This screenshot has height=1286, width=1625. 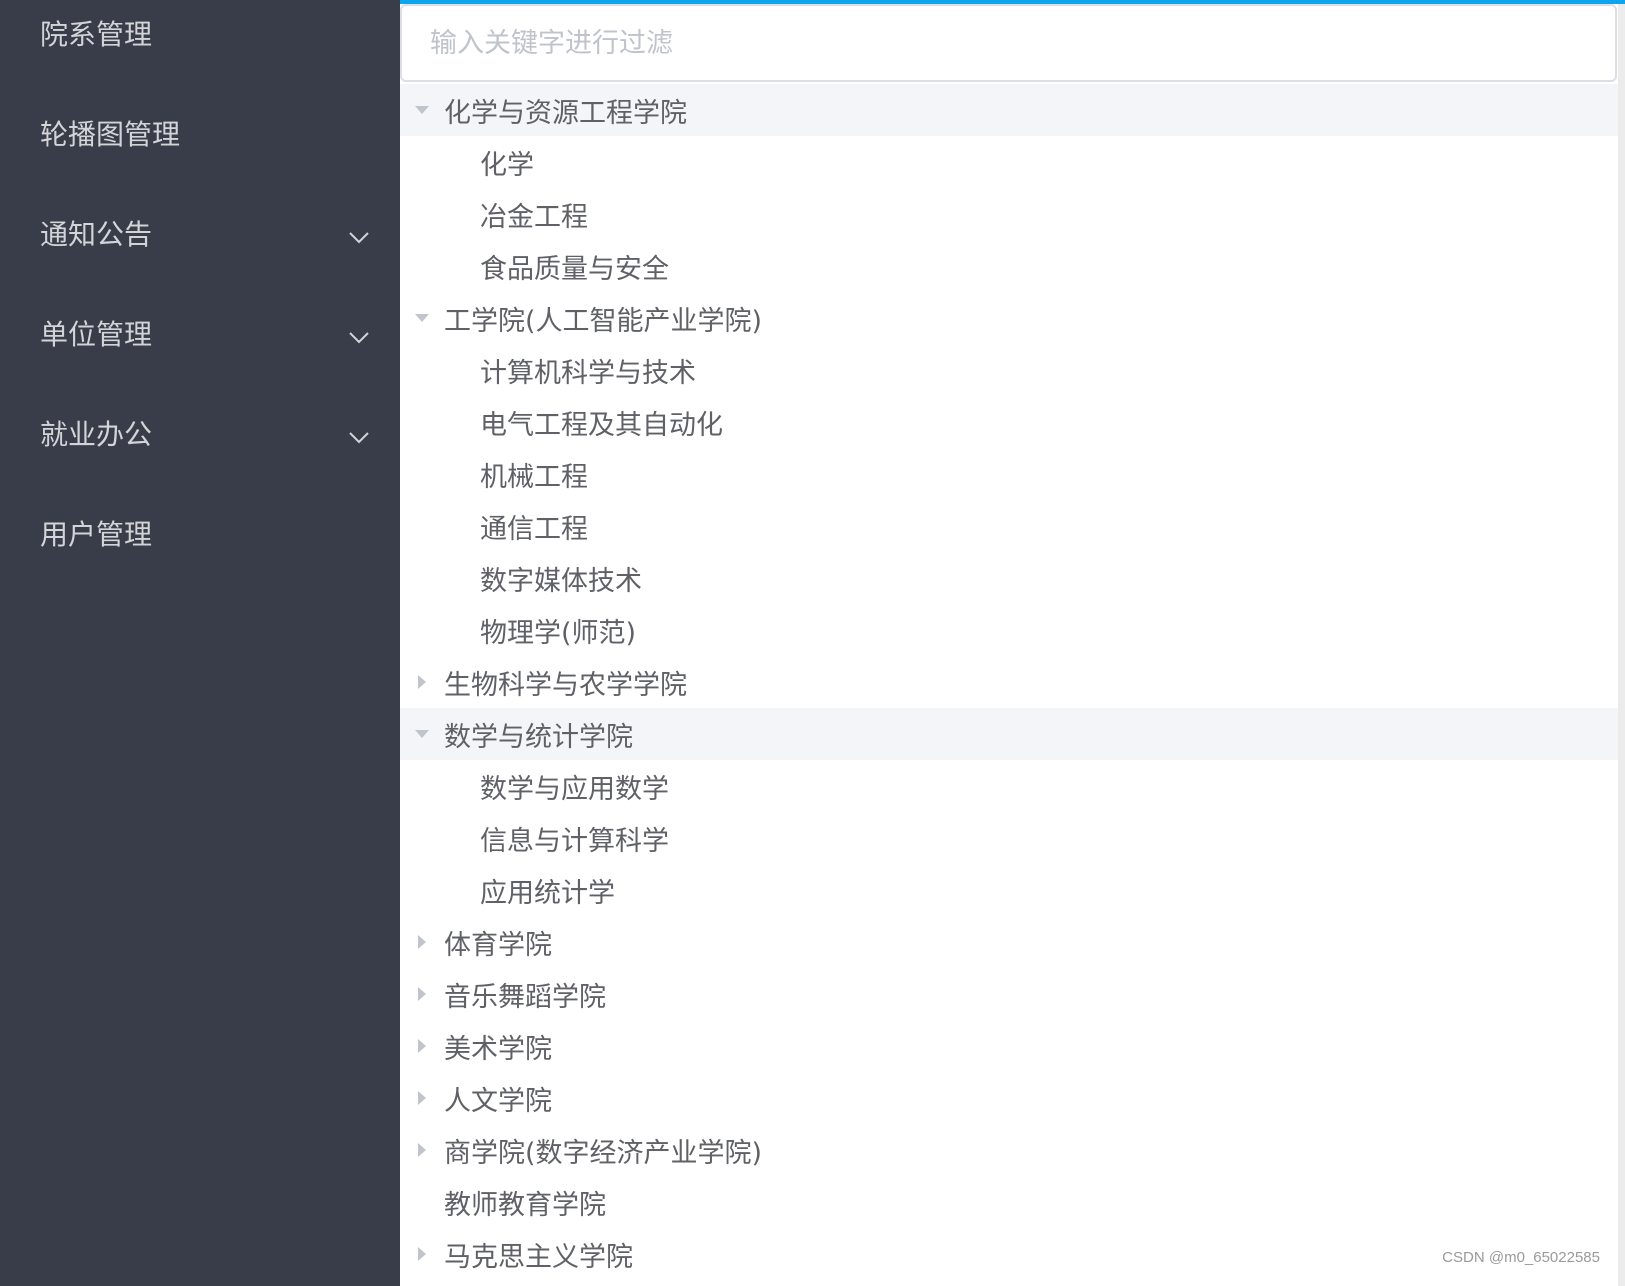 What do you see at coordinates (1009, 1046) in the screenshot?
I see `tree-node-college: 美术学院` at bounding box center [1009, 1046].